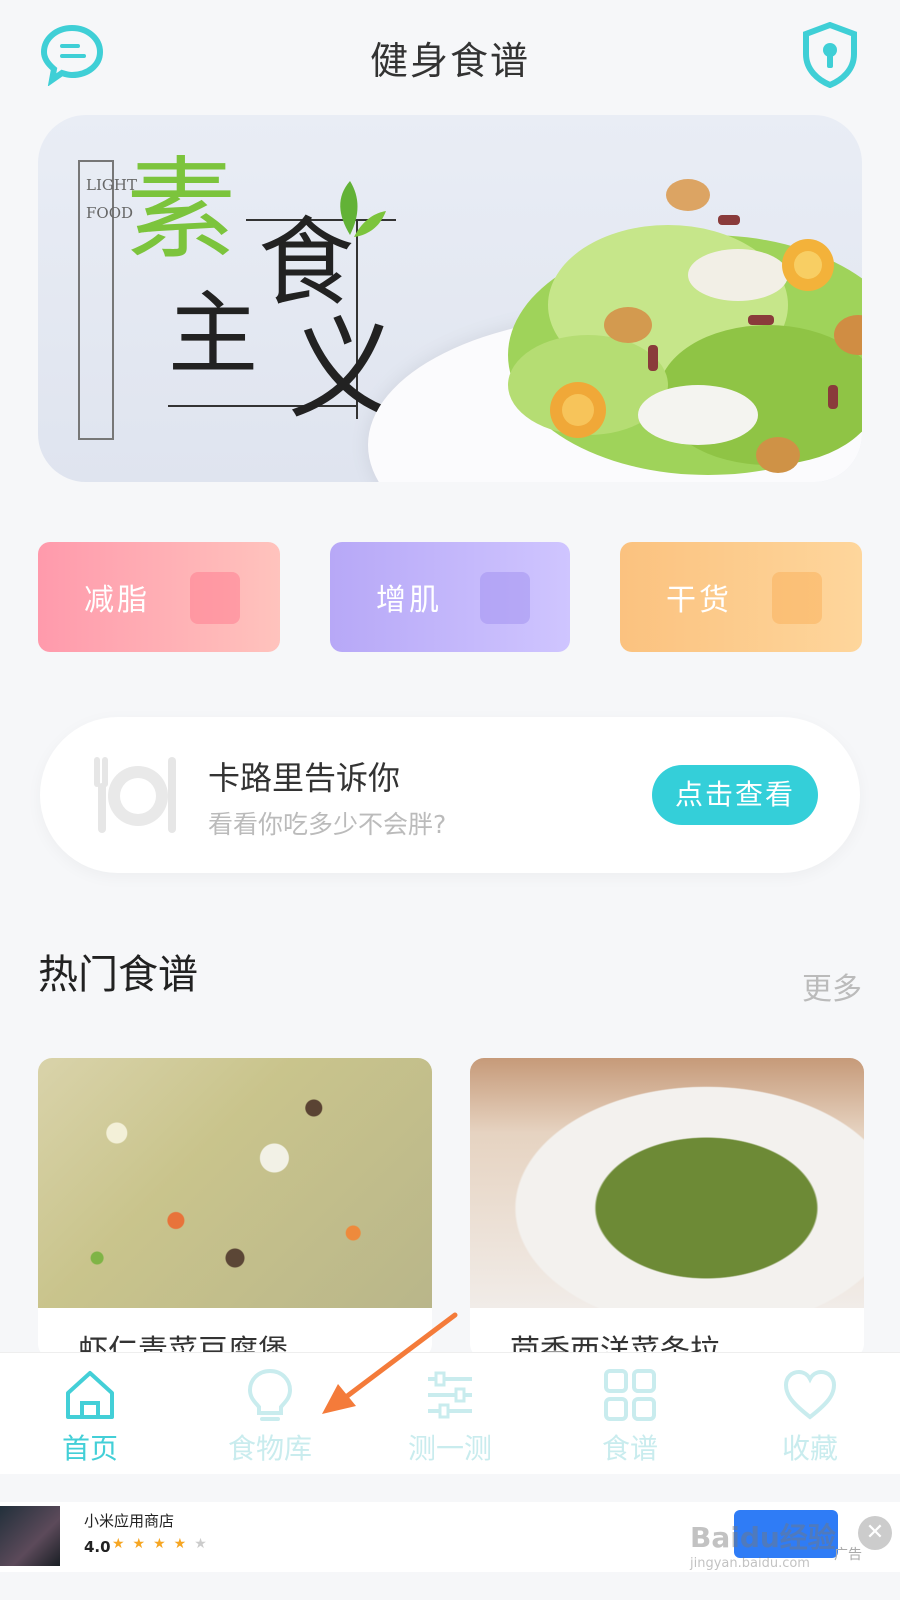 This screenshot has width=900, height=1600. I want to click on hot-recipes-title: 热门食谱, so click(118, 975).